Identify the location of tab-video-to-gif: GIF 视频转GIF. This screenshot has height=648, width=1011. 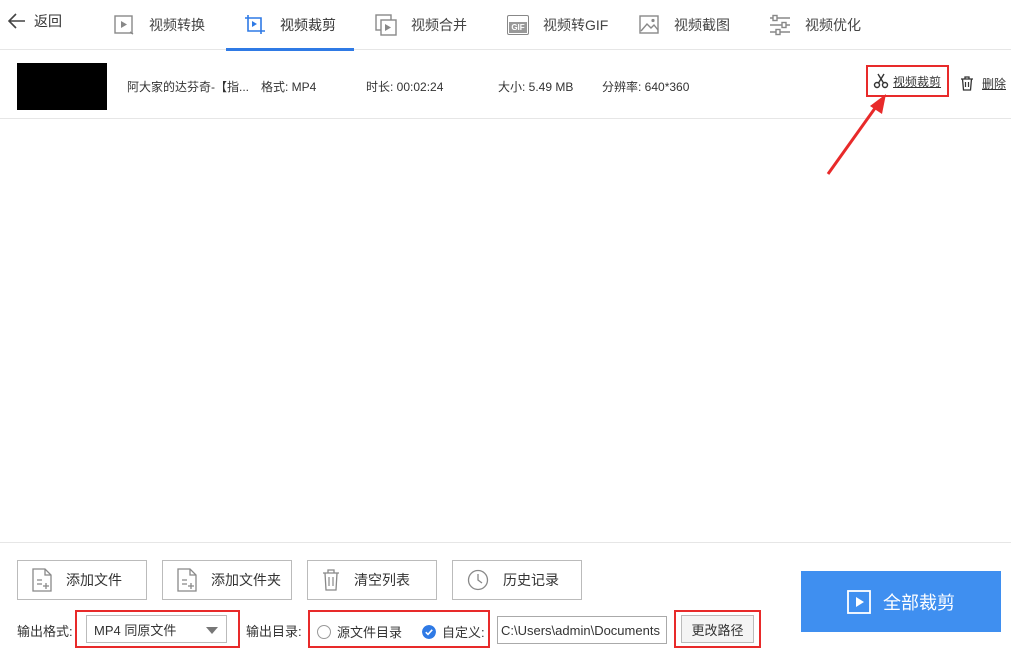
(557, 25).